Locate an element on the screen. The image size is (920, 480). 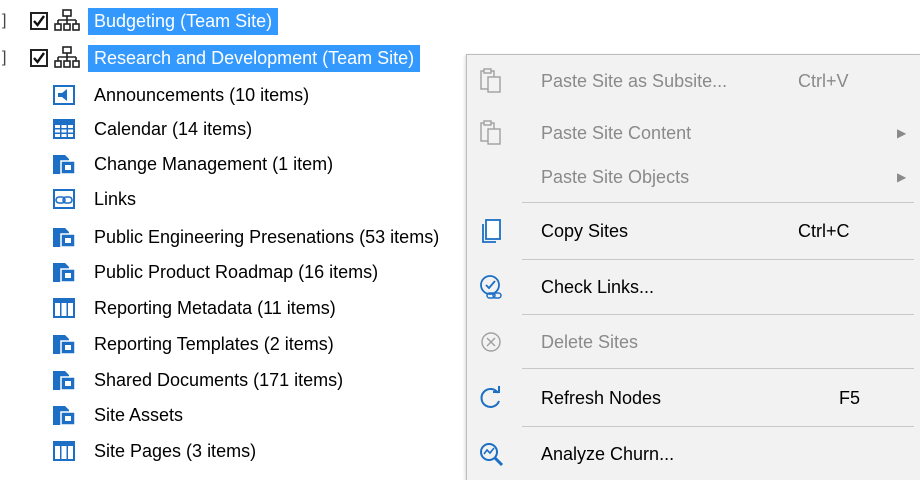
tree-node-site: ] Budgeting (Team Site) is located at coordinates (165, 21).